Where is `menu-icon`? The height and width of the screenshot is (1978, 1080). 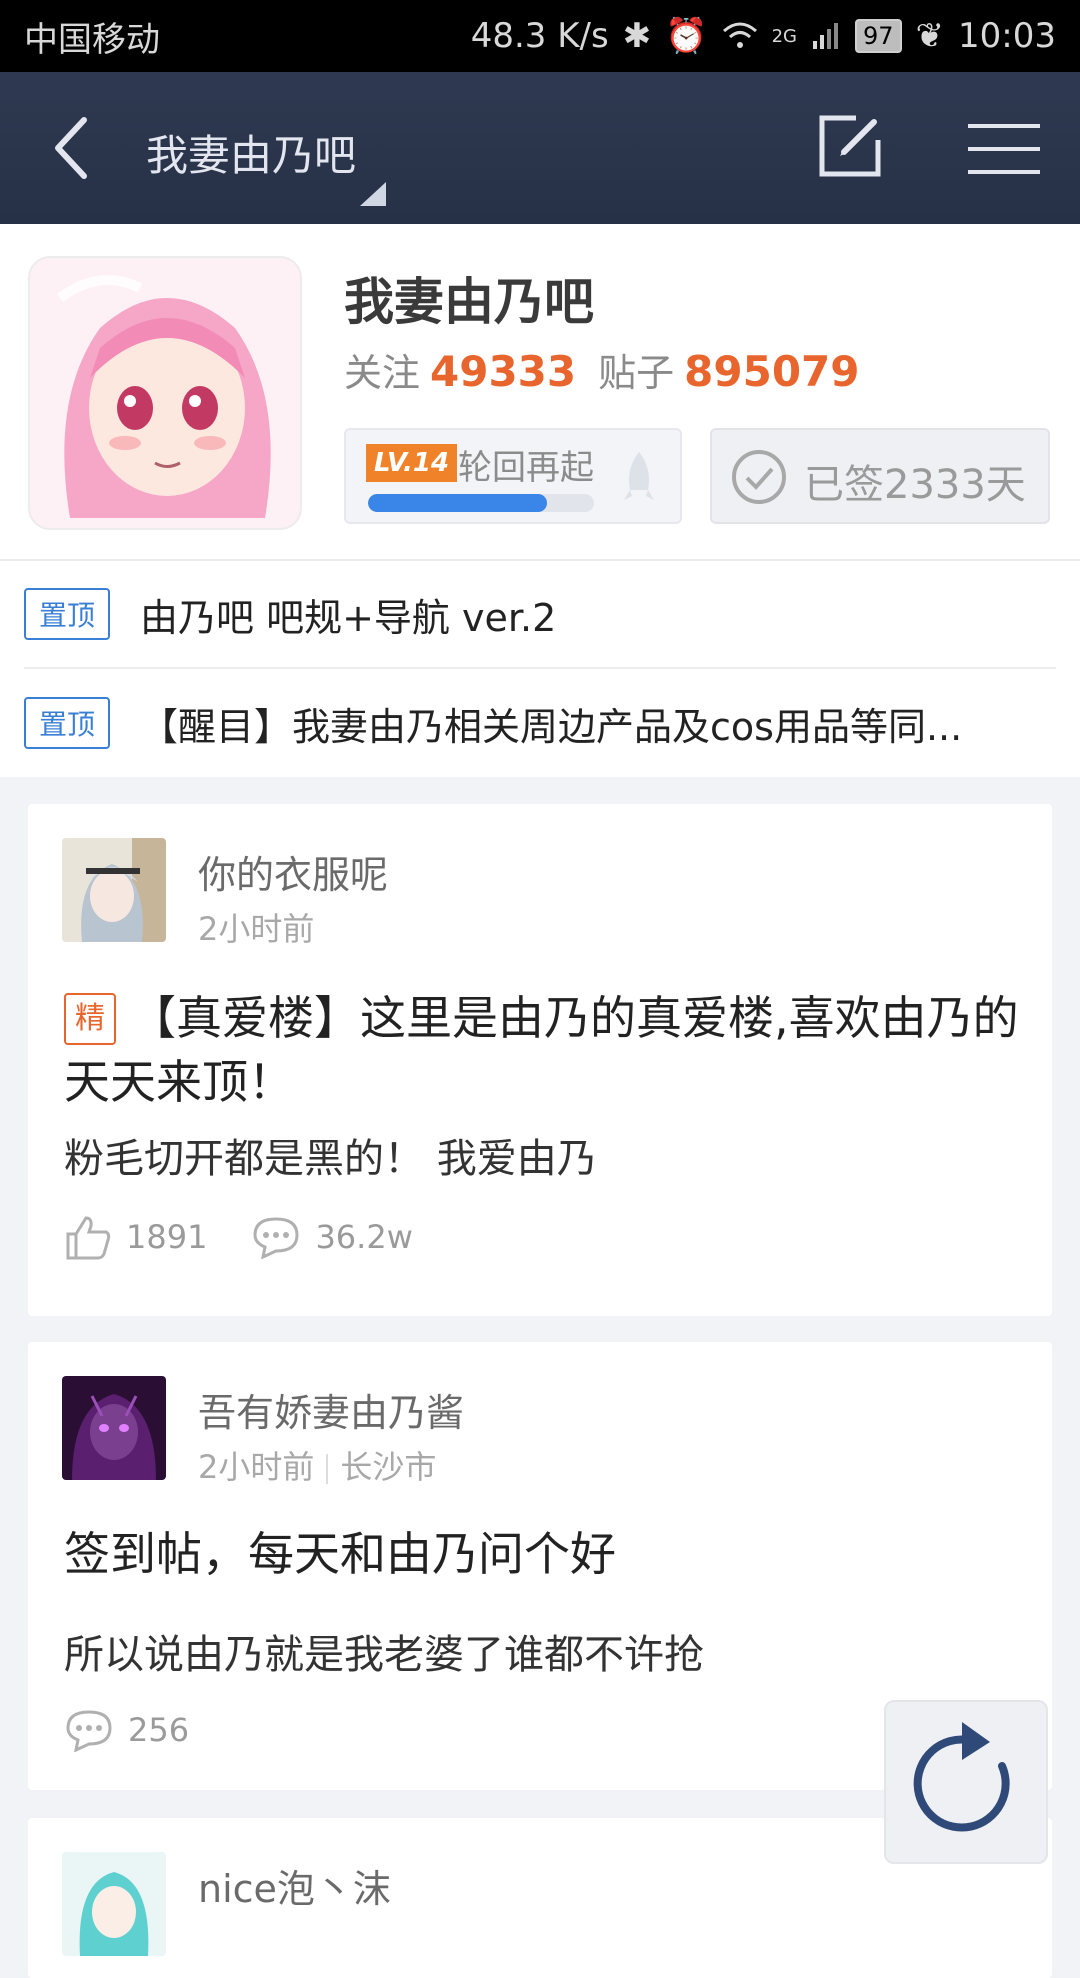 menu-icon is located at coordinates (1004, 149).